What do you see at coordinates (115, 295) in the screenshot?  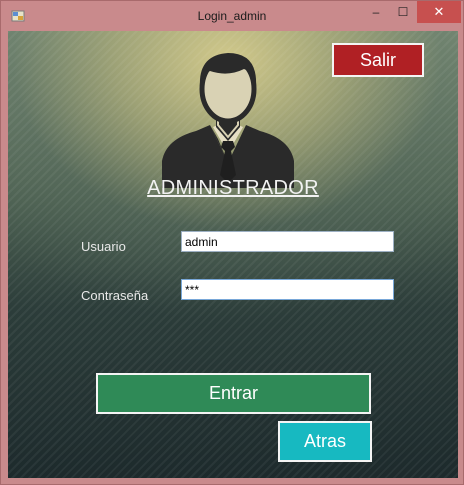 I see `password-label: Contraseña` at bounding box center [115, 295].